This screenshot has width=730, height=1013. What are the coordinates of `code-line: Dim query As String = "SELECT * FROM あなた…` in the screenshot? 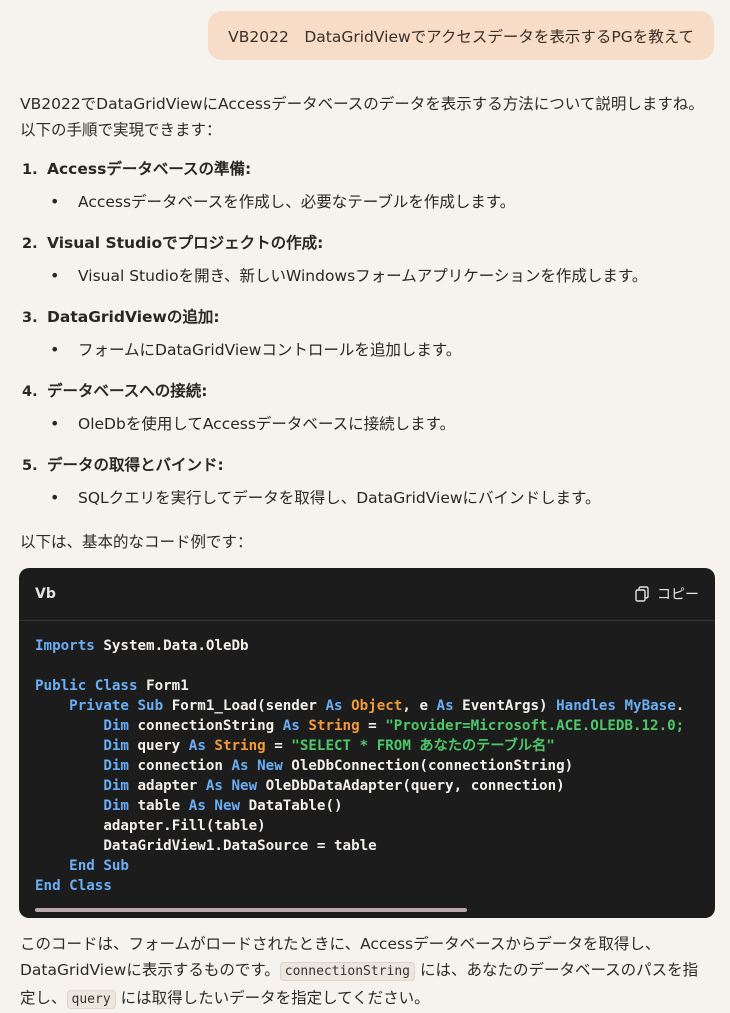 It's located at (329, 746).